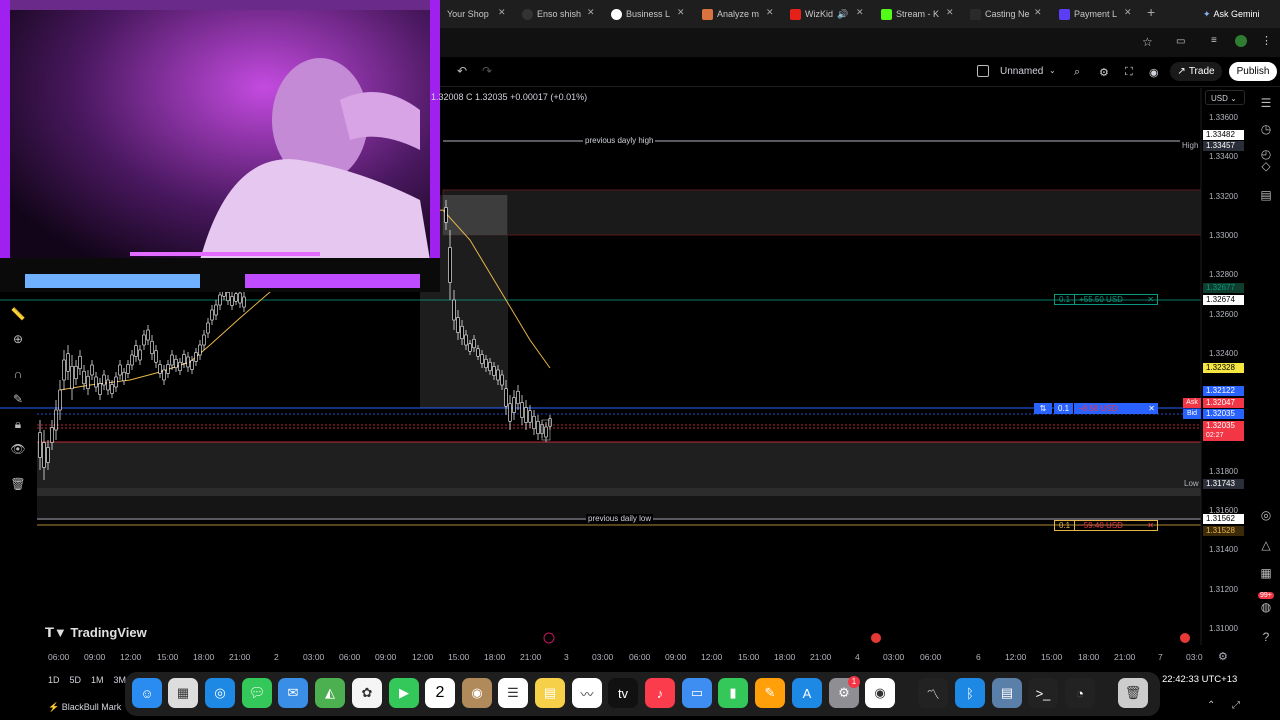  Describe the element at coordinates (587, 693) in the screenshot. I see `freeform-icon: 〰` at that location.